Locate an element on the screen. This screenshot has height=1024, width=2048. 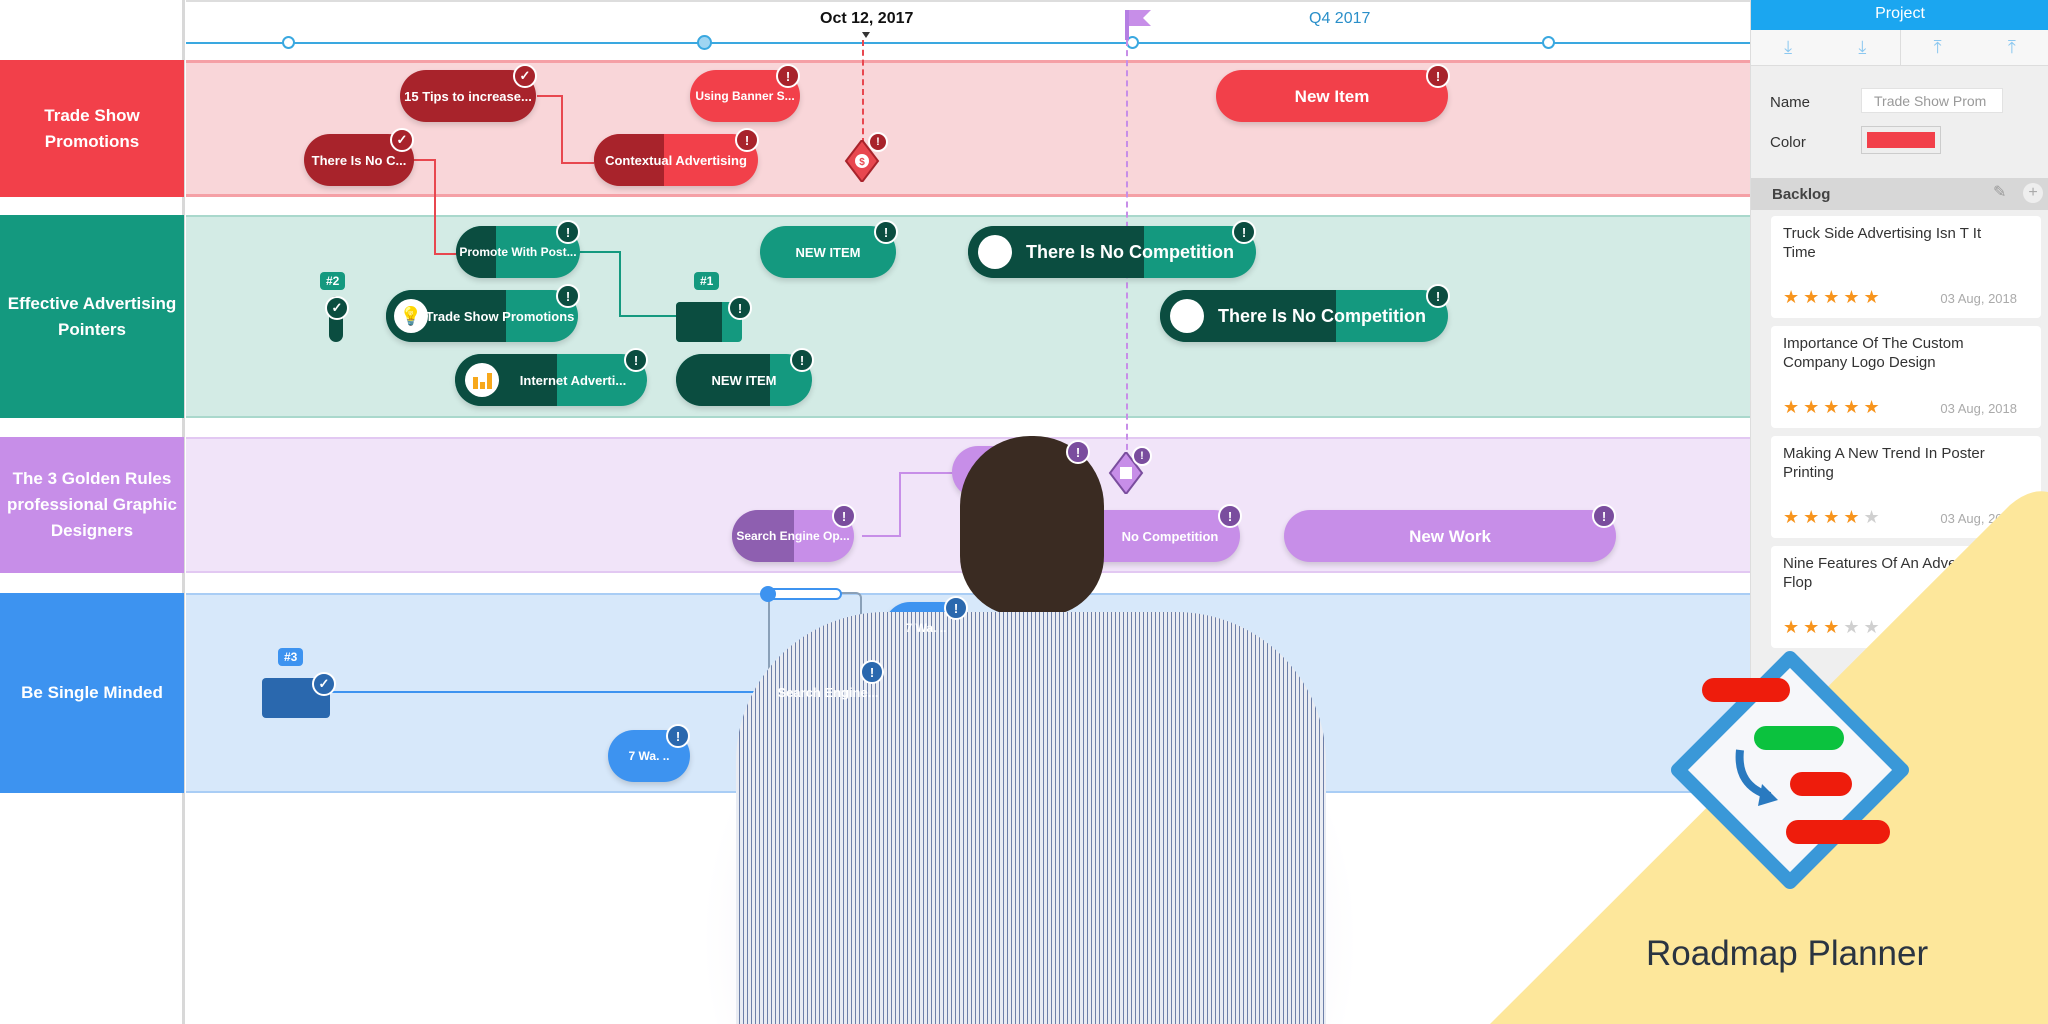
bar-chart-icon is located at coordinates (482, 380).